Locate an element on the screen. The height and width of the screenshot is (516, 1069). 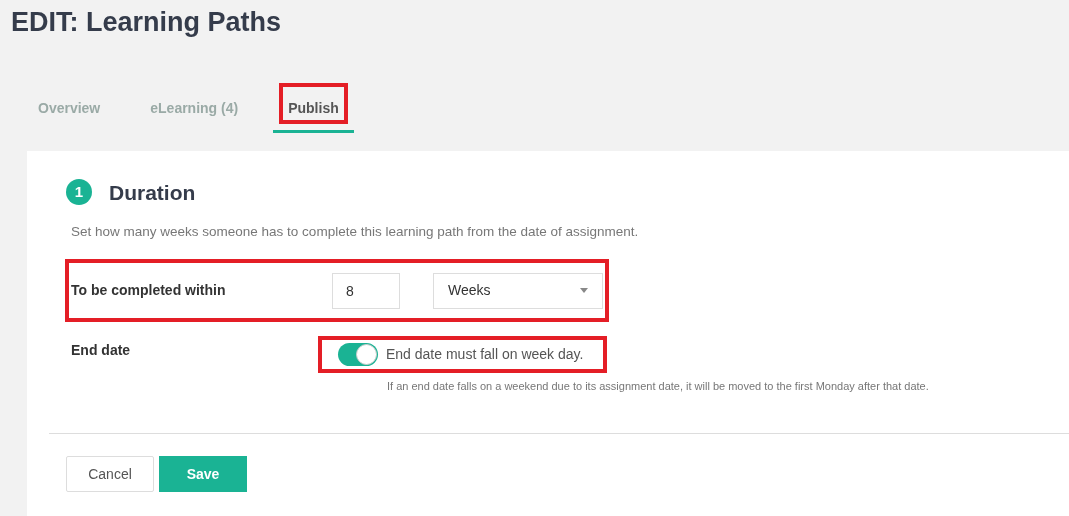
toggle-label: End date must fall on week day. is located at coordinates (485, 354).